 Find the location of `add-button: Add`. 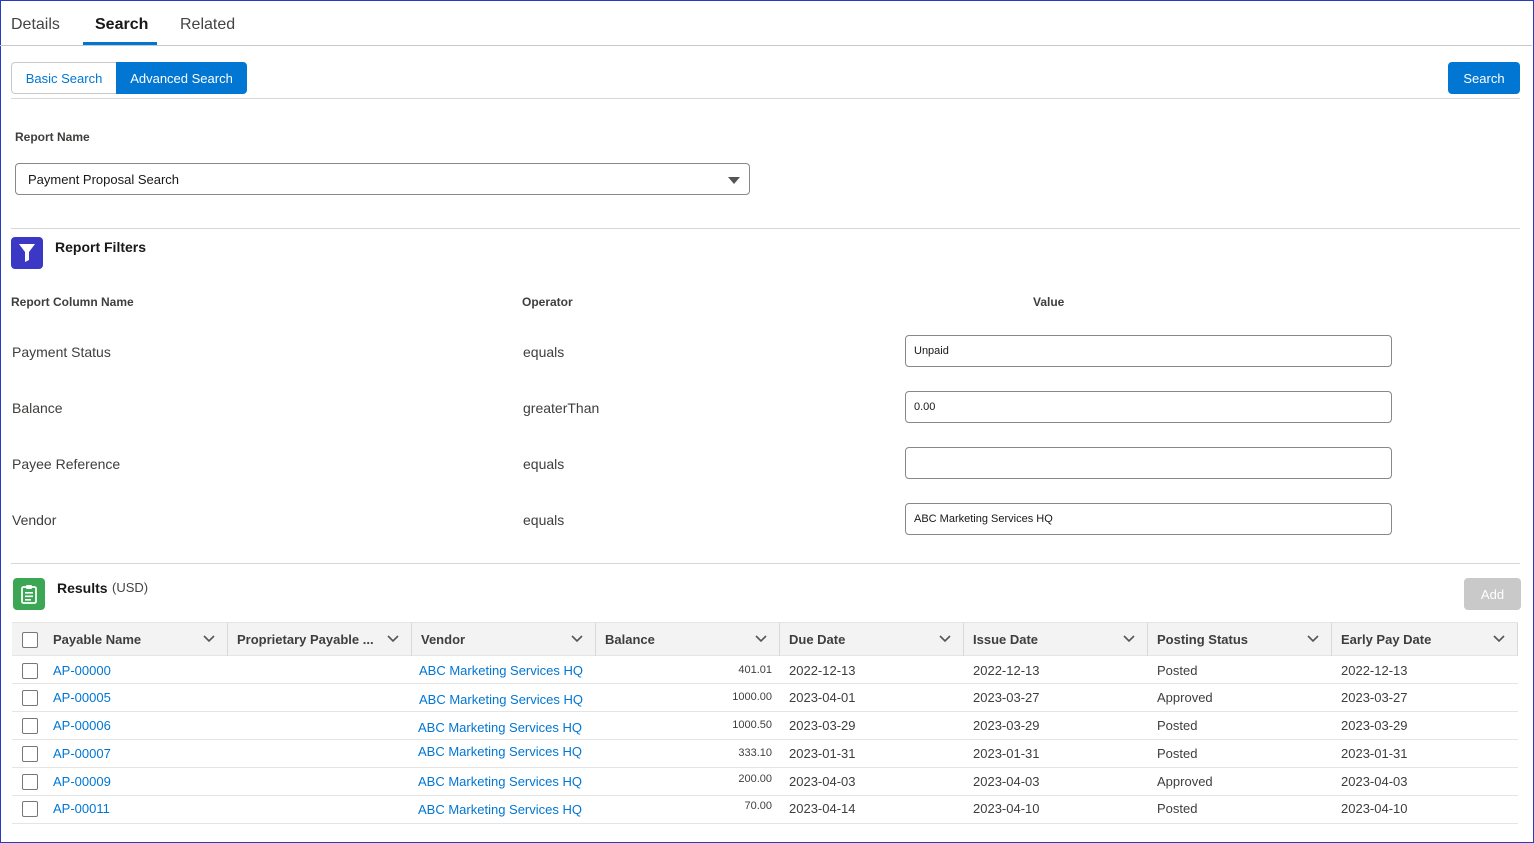

add-button: Add is located at coordinates (1492, 594).